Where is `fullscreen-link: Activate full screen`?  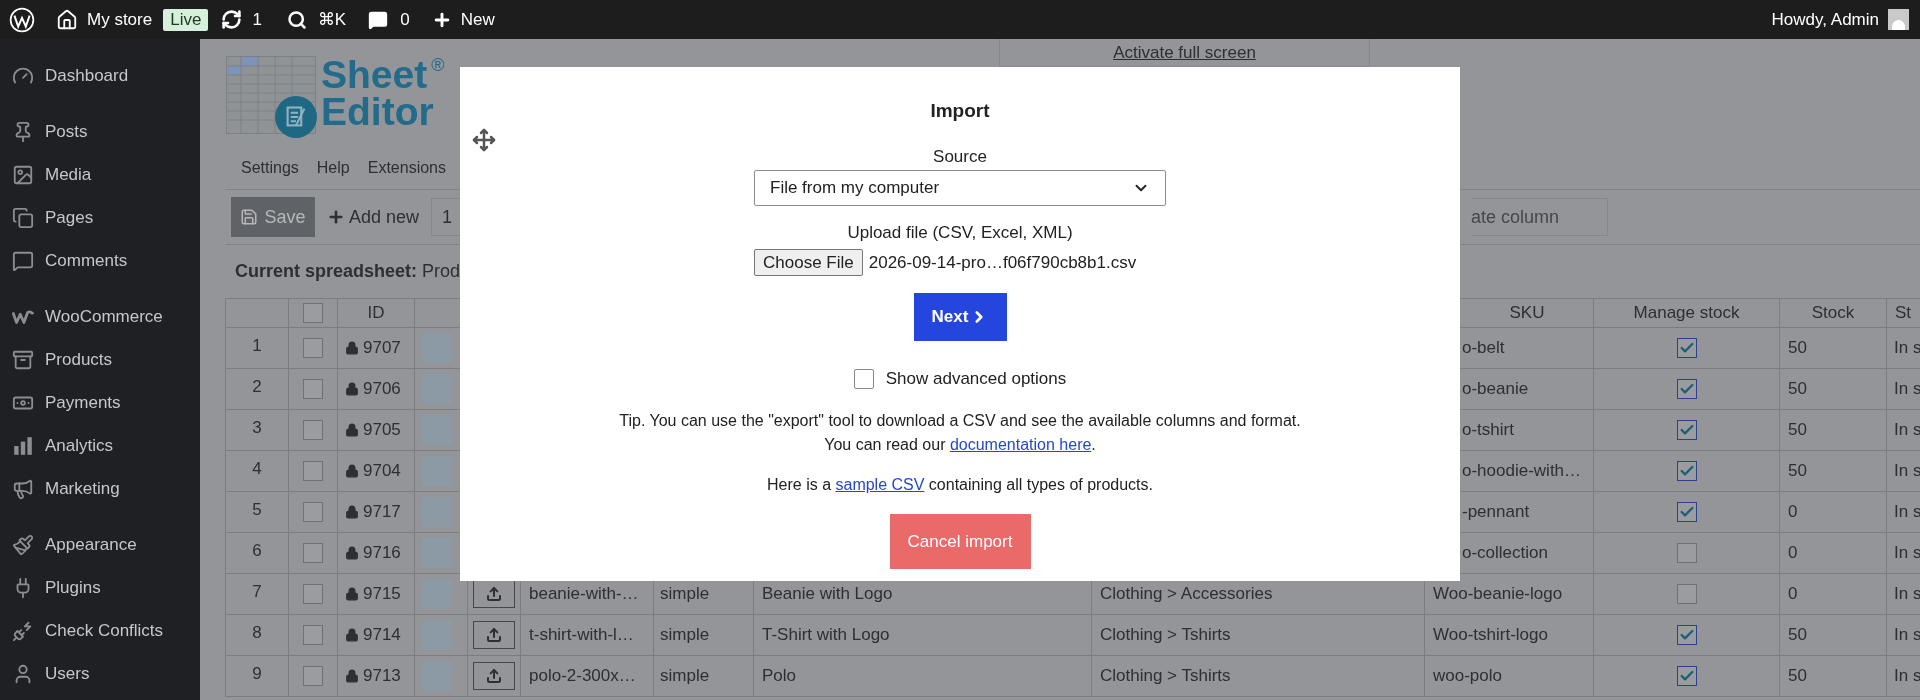
fullscreen-link: Activate full screen is located at coordinates (1184, 52).